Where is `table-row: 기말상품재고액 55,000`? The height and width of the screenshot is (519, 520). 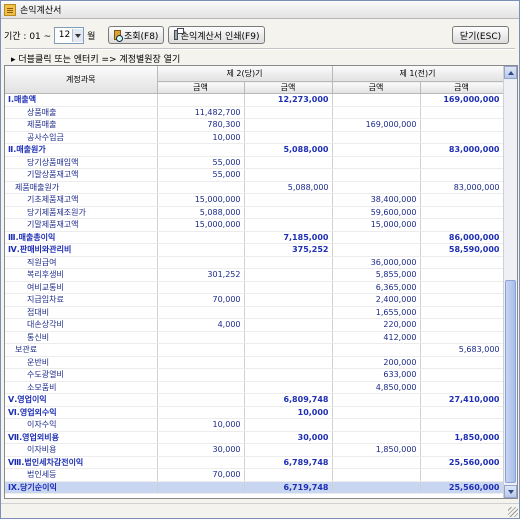
table-row: 기말상품재고액 55,000 is located at coordinates (254, 175).